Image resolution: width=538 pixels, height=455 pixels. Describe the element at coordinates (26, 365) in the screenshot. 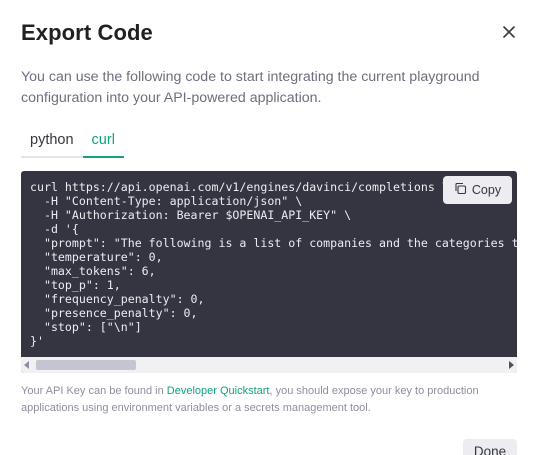

I see `scroll-left-arrow-icon` at that location.